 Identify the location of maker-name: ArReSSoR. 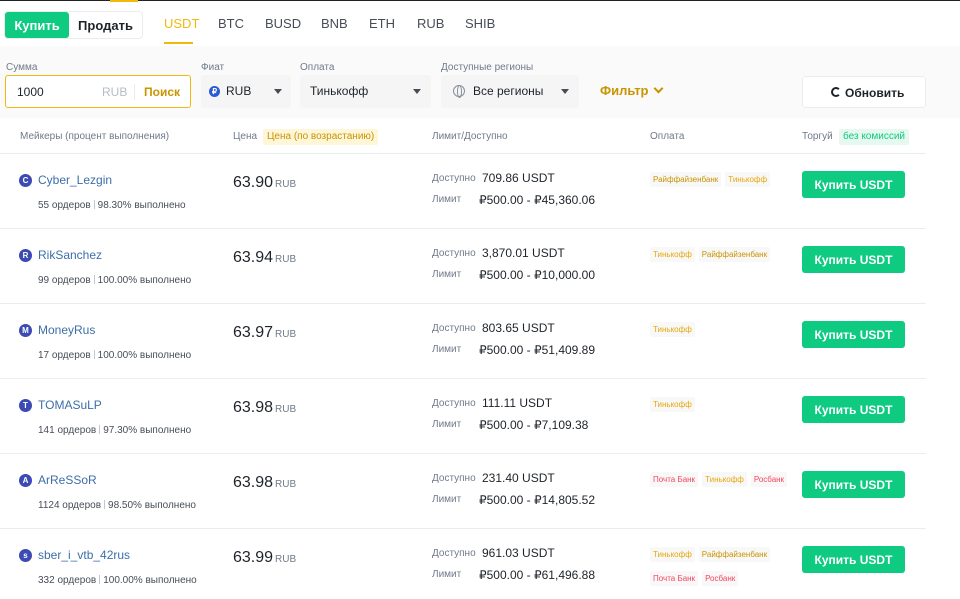
(67, 480).